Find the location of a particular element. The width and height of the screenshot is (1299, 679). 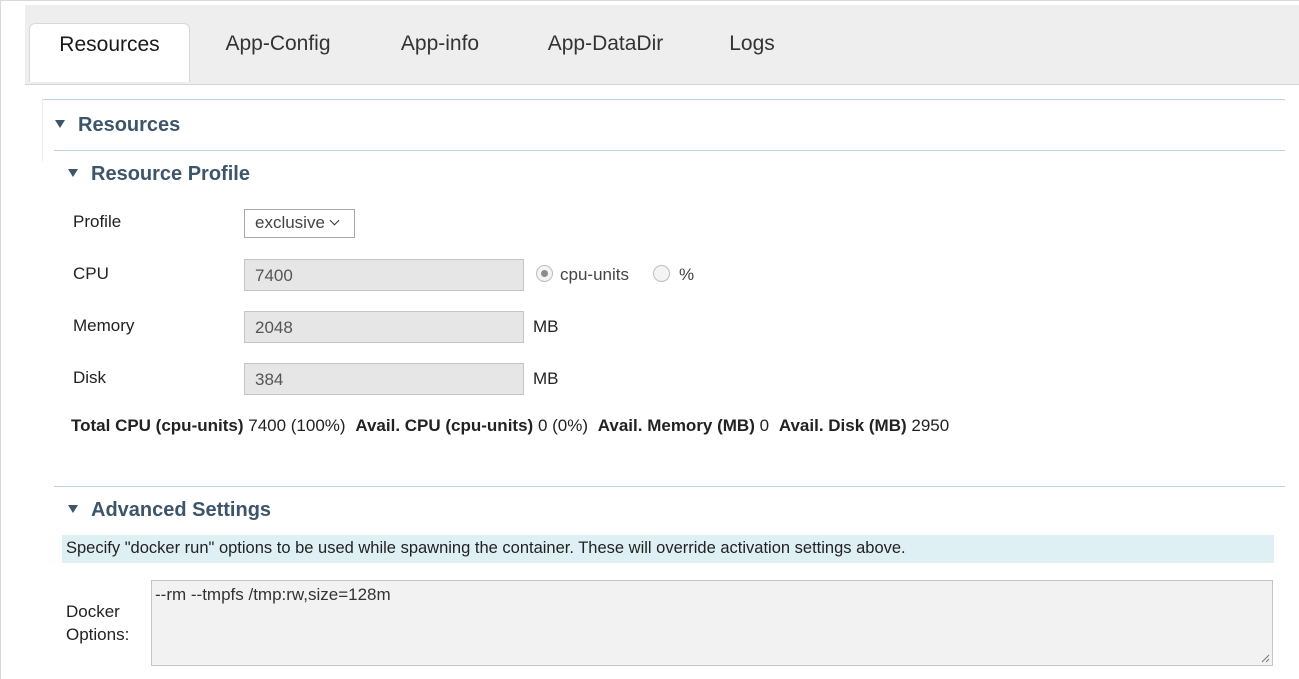

profile-select: exclusive is located at coordinates (299, 223).